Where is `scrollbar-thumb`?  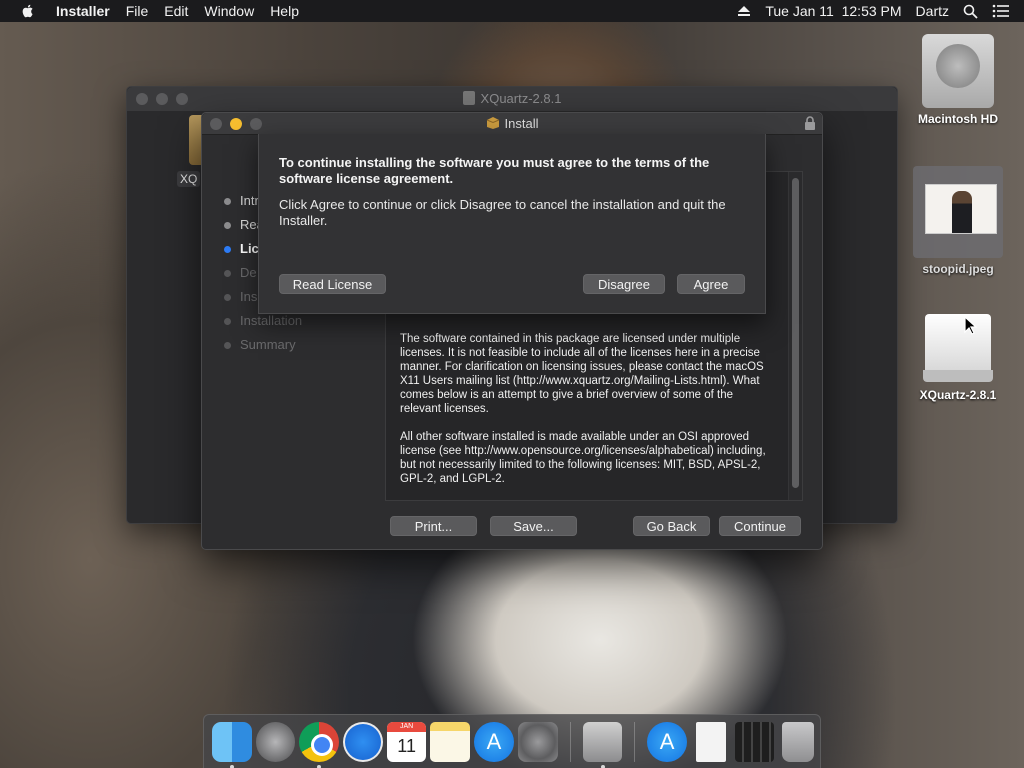 scrollbar-thumb is located at coordinates (795, 333).